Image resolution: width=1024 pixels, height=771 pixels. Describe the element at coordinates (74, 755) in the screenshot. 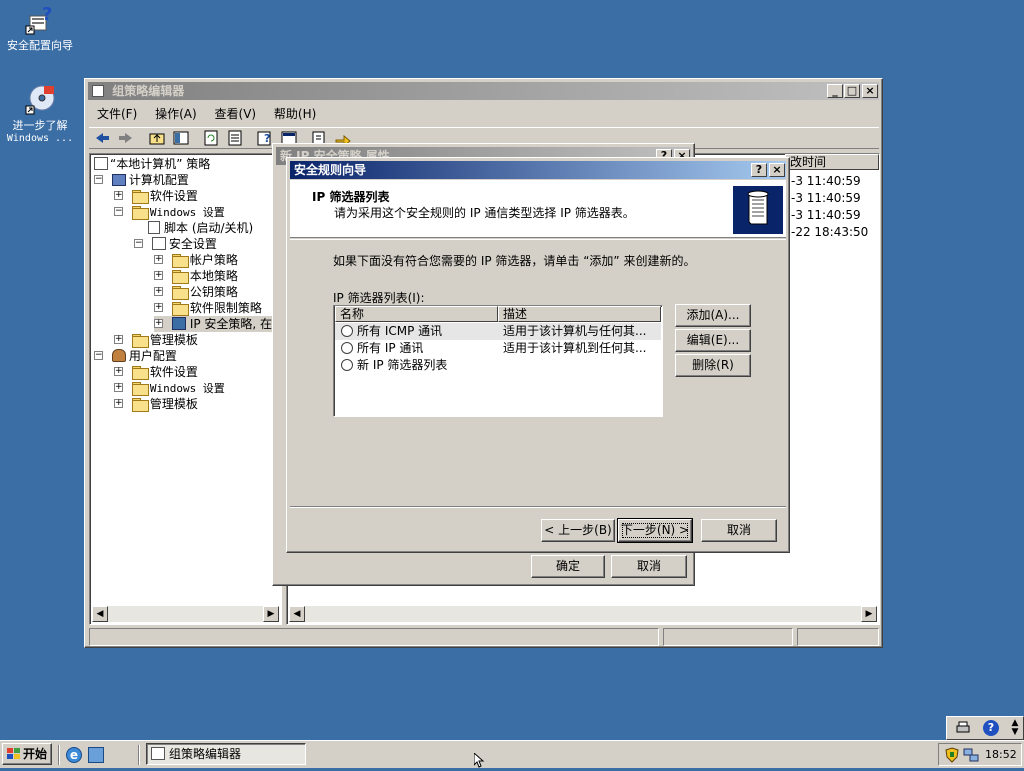

I see `ie-icon: e` at that location.